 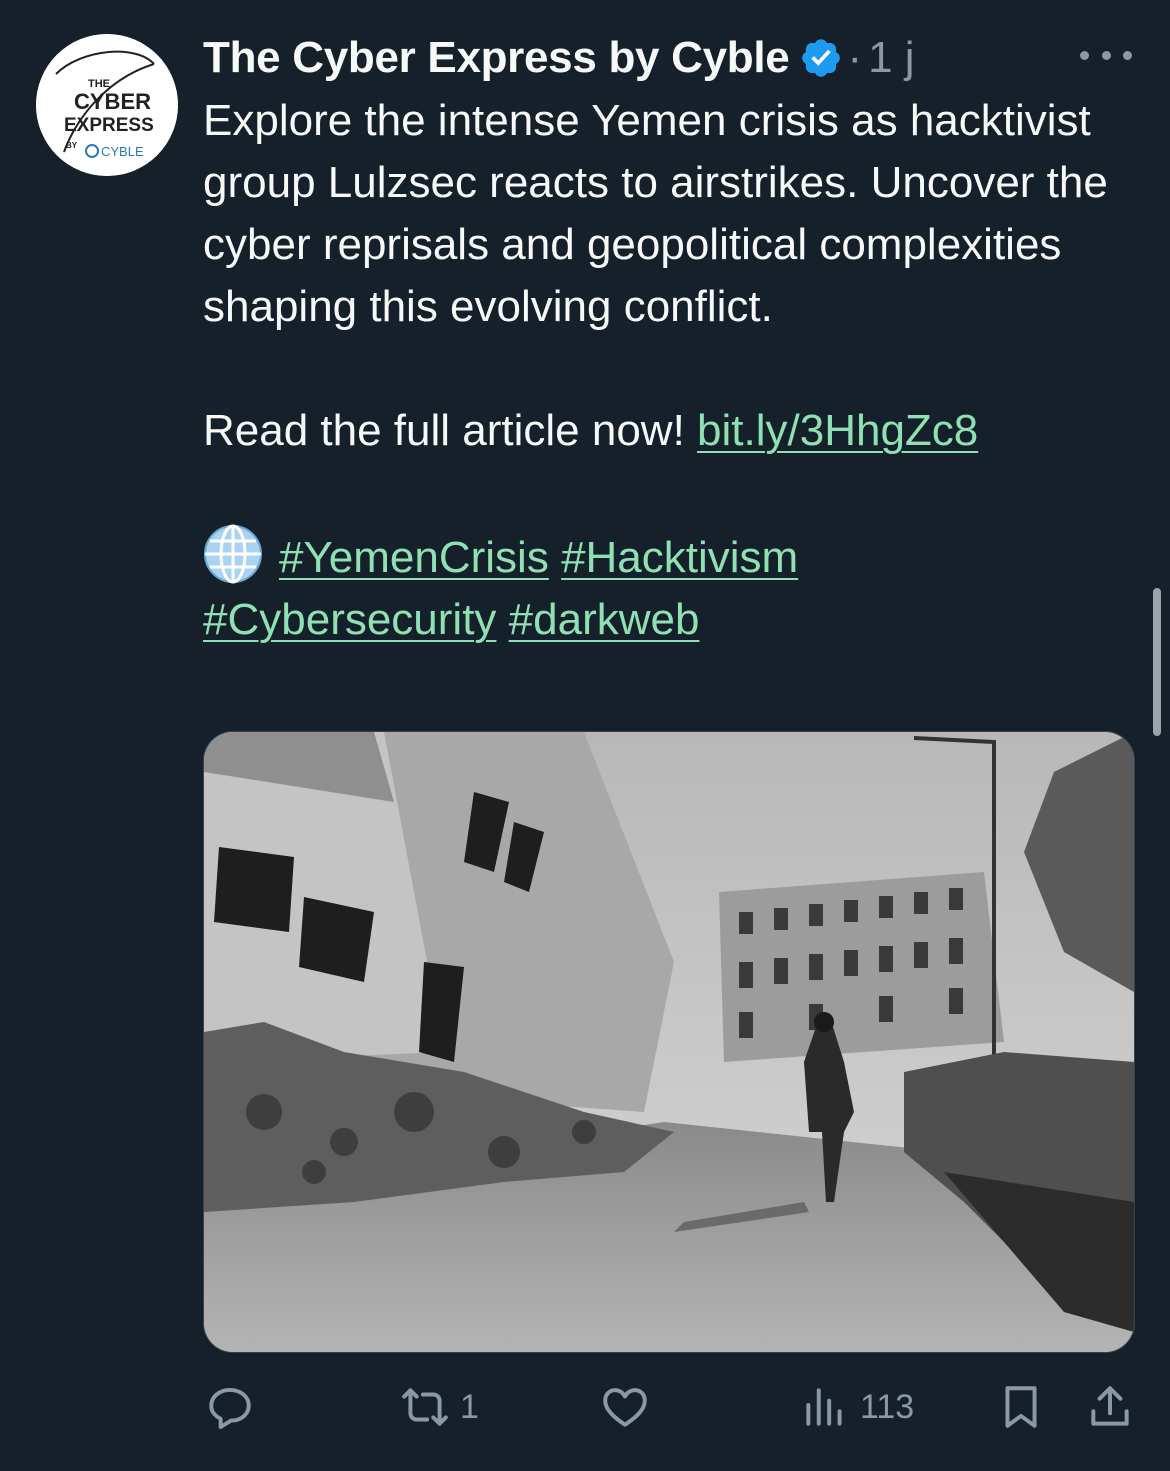 I want to click on cyber-express-logo: THE CYBER EXPRESS BY CYBLE, so click(x=107, y=105).